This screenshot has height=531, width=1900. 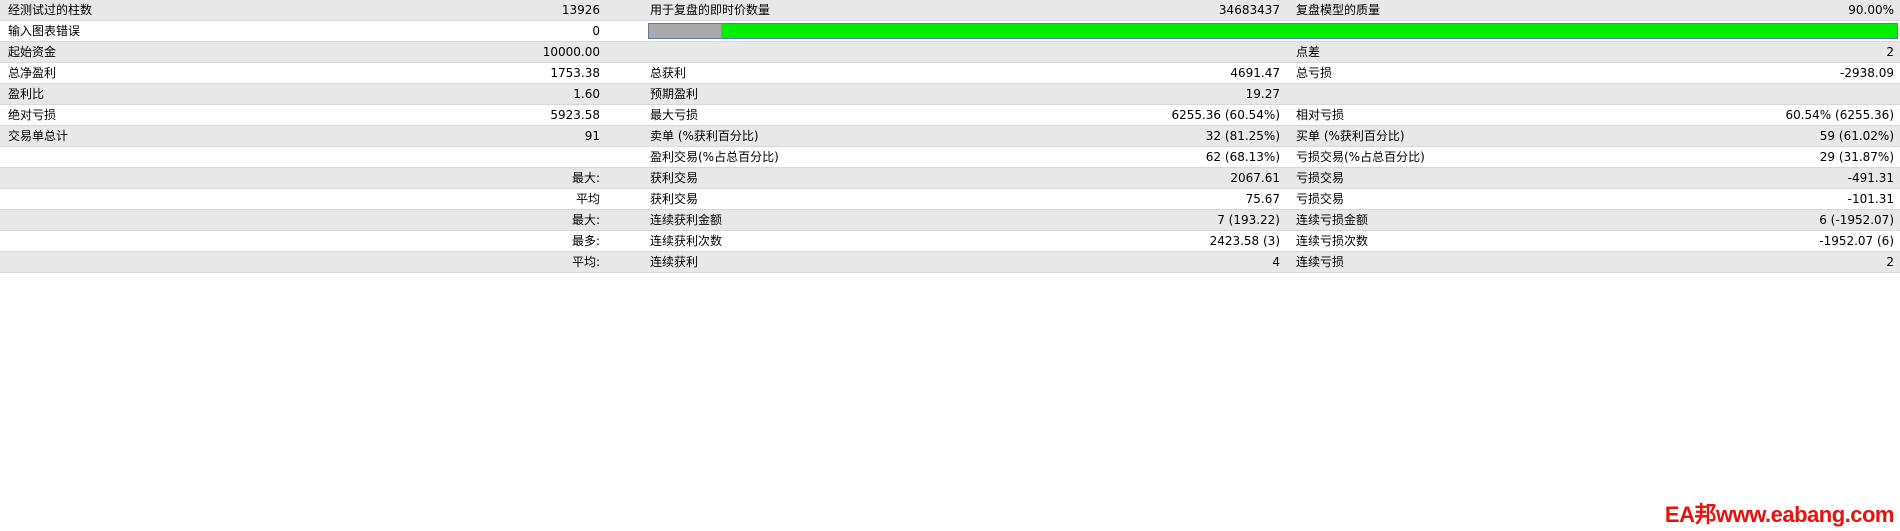 What do you see at coordinates (1332, 241) in the screenshot?
I see `label-max-consecutive-losses-count: 连续亏损次数` at bounding box center [1332, 241].